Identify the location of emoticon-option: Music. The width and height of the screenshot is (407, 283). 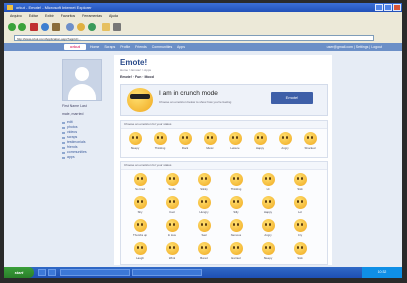
(210, 141).